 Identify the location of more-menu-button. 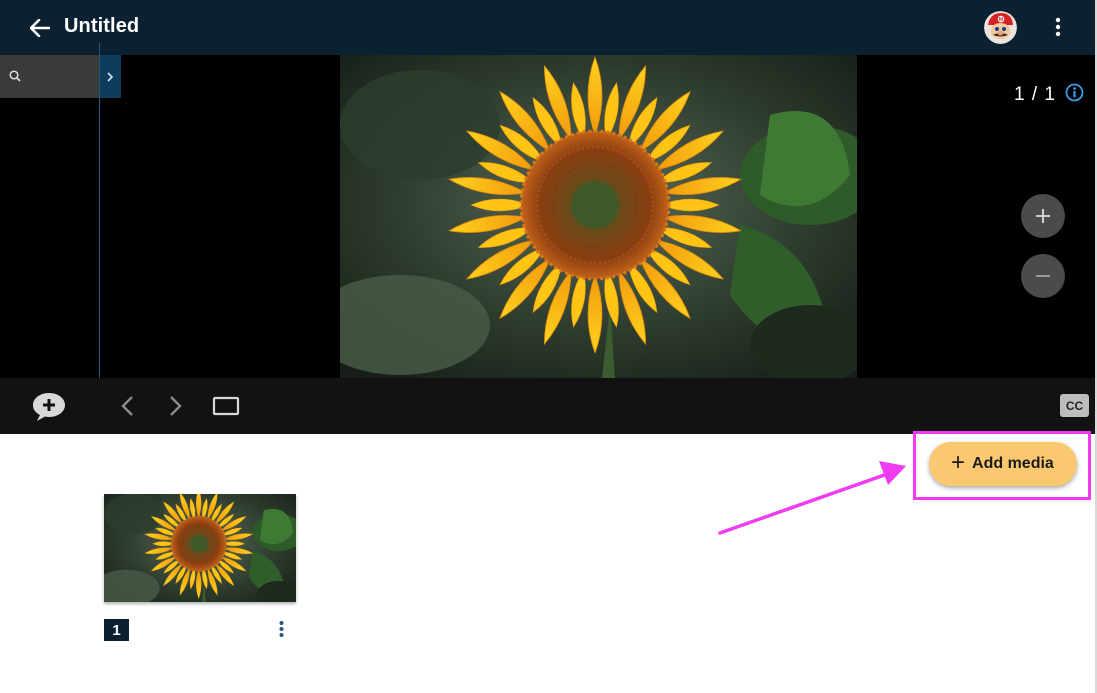
(1058, 27).